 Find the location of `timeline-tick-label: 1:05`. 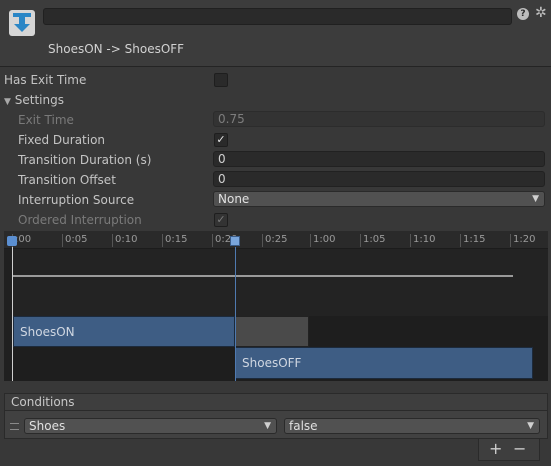

timeline-tick-label: 1:05 is located at coordinates (374, 239).